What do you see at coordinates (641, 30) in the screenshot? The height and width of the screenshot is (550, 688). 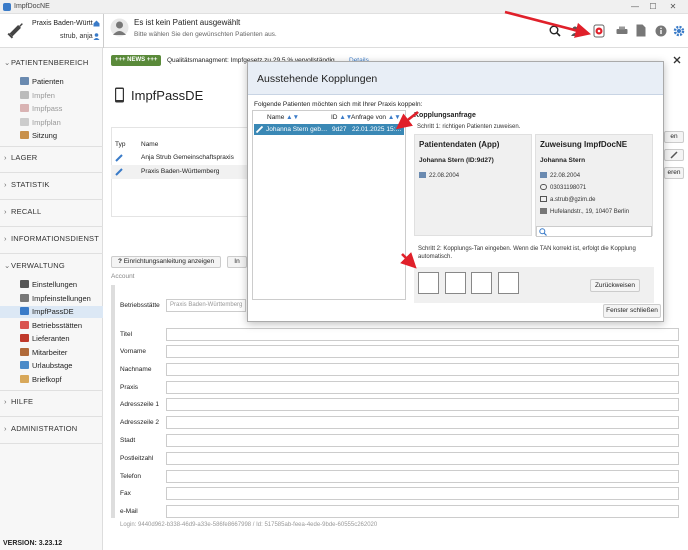 I see `document-icon` at bounding box center [641, 30].